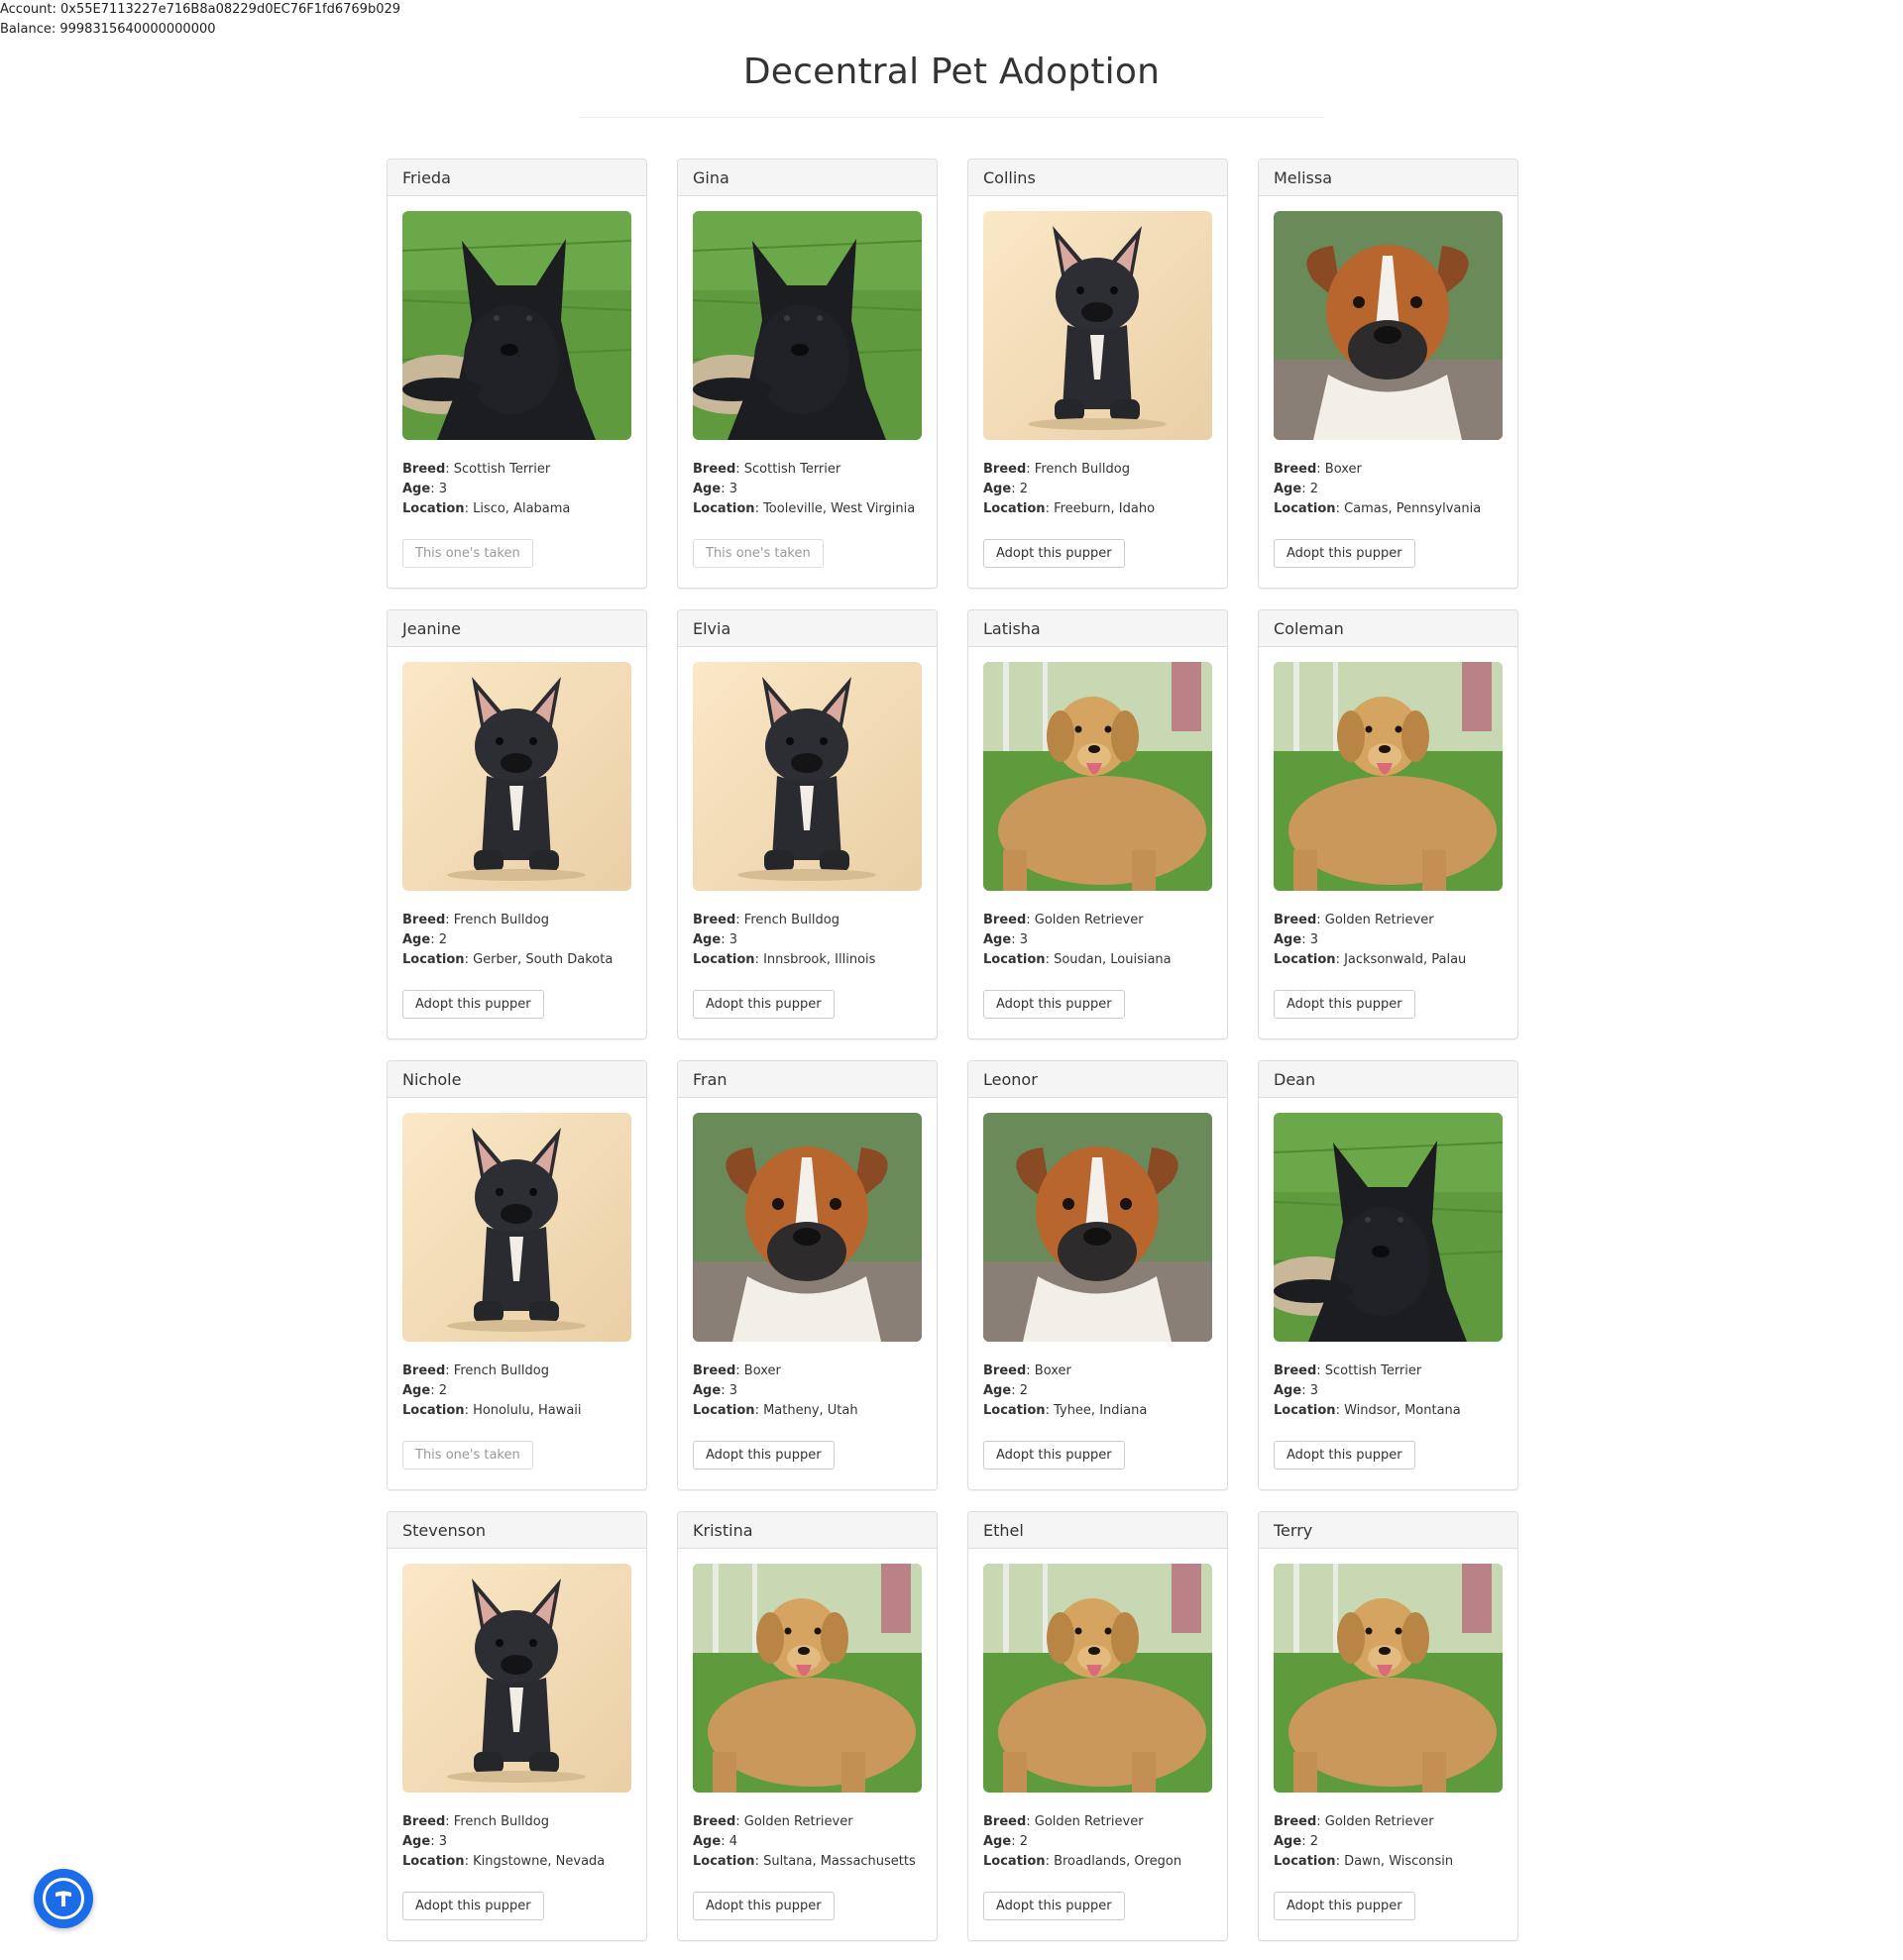 The image size is (1903, 1960). What do you see at coordinates (1069, 508) in the screenshot?
I see `pet-location-row: Location: Freeburn, Idaho` at bounding box center [1069, 508].